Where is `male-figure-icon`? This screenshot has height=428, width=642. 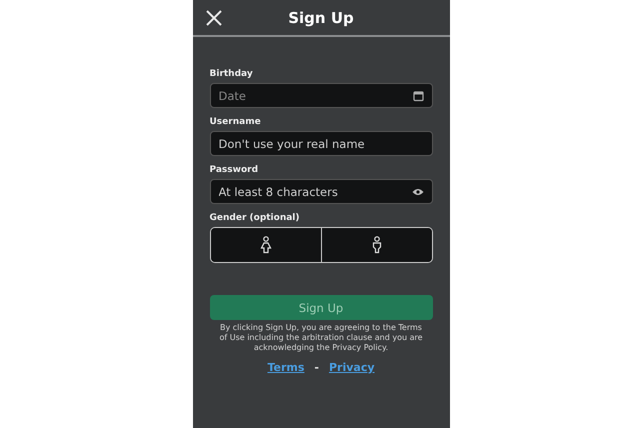 male-figure-icon is located at coordinates (376, 245).